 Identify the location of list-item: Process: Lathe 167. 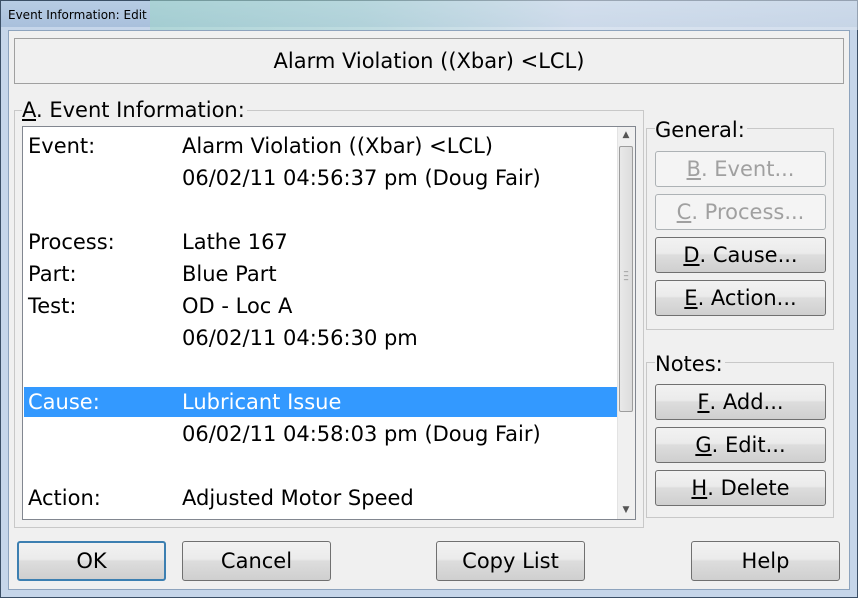
(320, 242).